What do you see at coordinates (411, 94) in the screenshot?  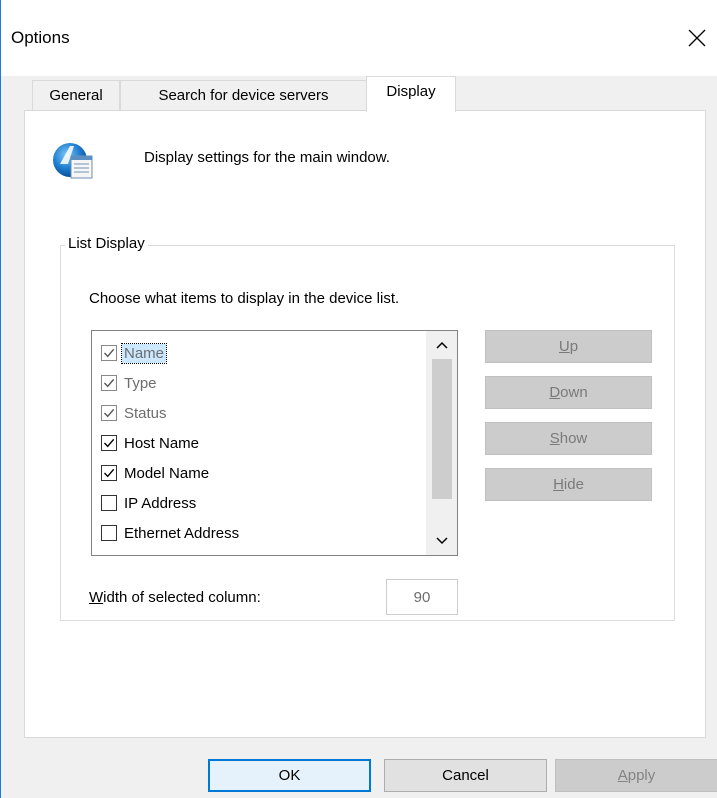 I see `tab-display: Display` at bounding box center [411, 94].